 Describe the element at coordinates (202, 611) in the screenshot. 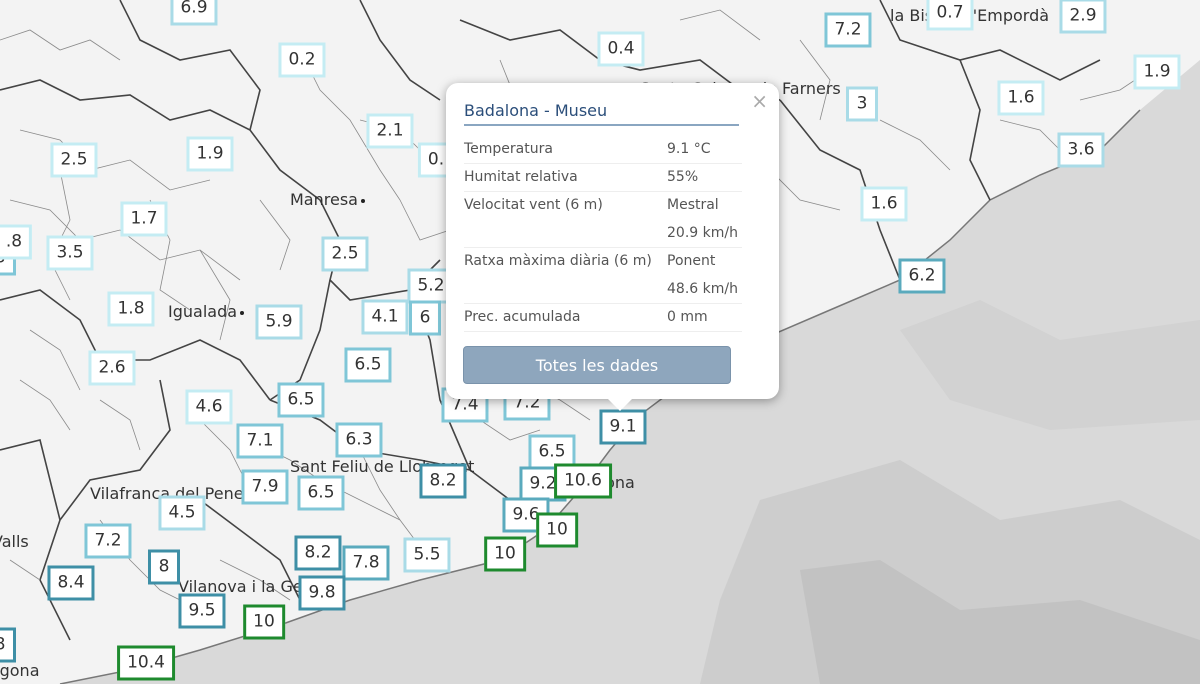

I see `temperature-marker: 9.5` at that location.